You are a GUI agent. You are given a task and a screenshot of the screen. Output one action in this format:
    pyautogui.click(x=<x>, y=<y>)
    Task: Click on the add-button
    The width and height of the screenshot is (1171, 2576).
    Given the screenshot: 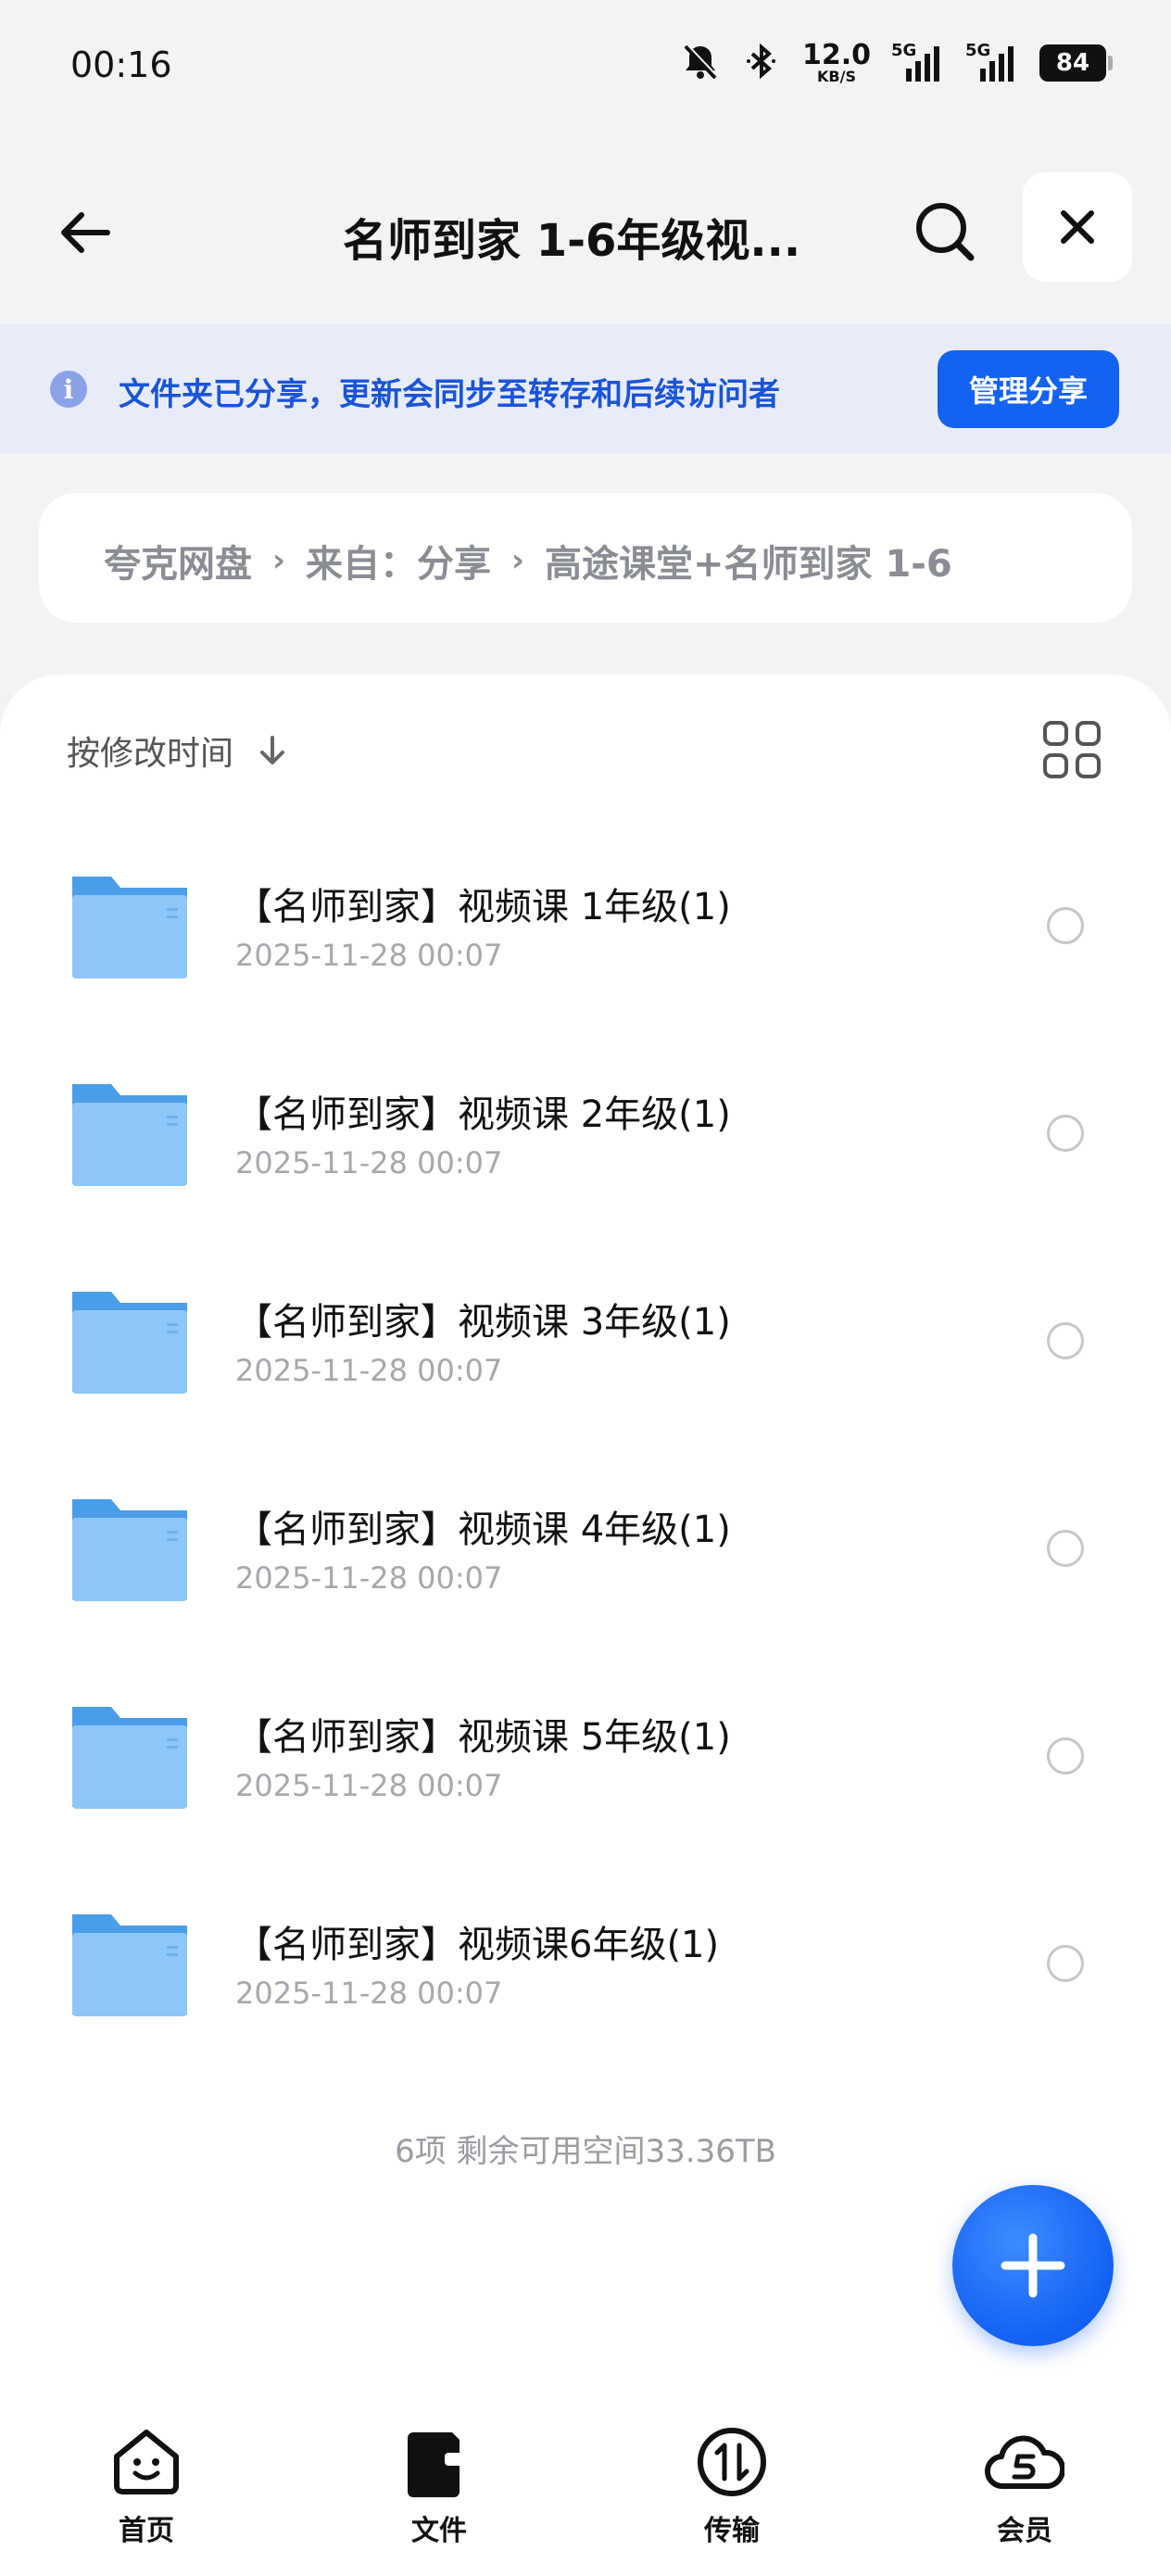 What is the action you would take?
    pyautogui.click(x=1033, y=2265)
    